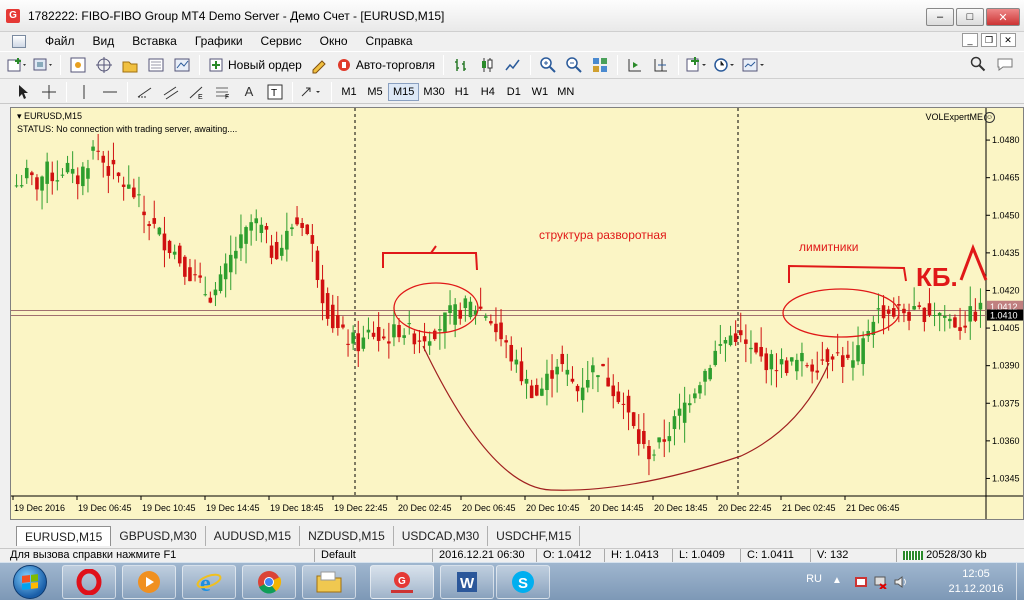 The image size is (1024, 600). What do you see at coordinates (60, 41) in the screenshot?
I see `menu-file: Файл` at bounding box center [60, 41].